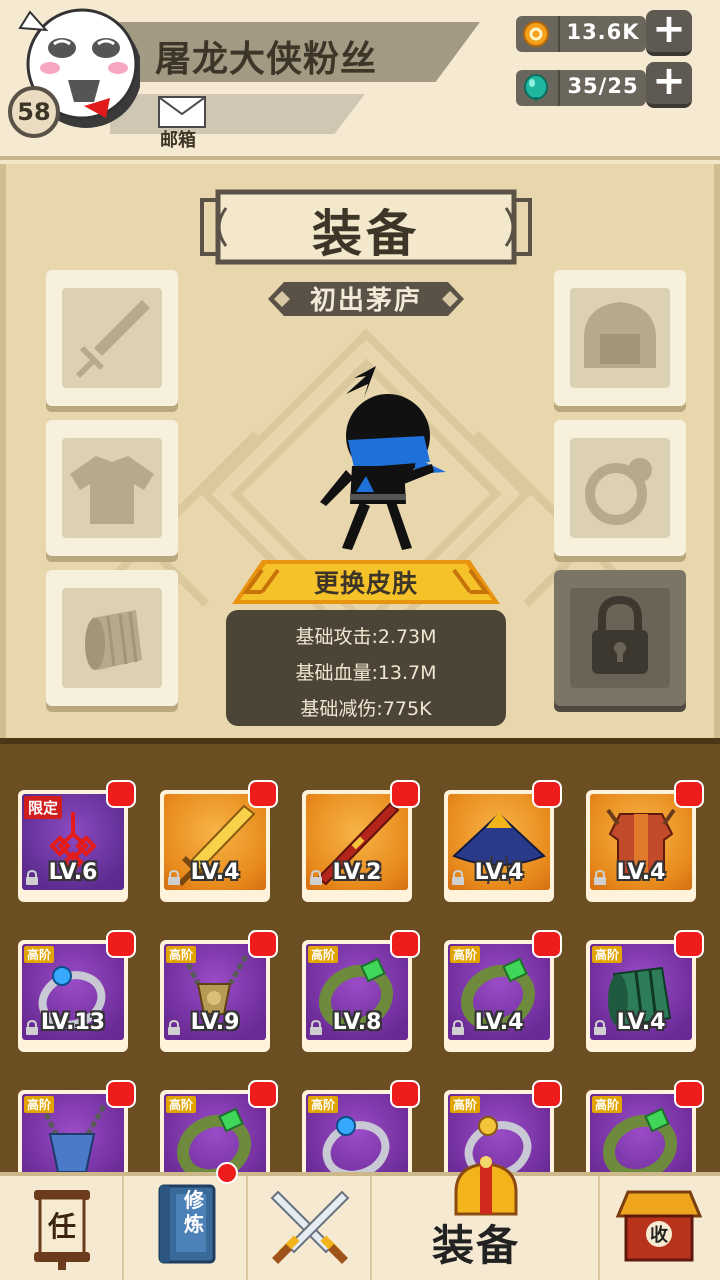  Describe the element at coordinates (361, 841) in the screenshot. I see `inventory-item: LV.2` at that location.